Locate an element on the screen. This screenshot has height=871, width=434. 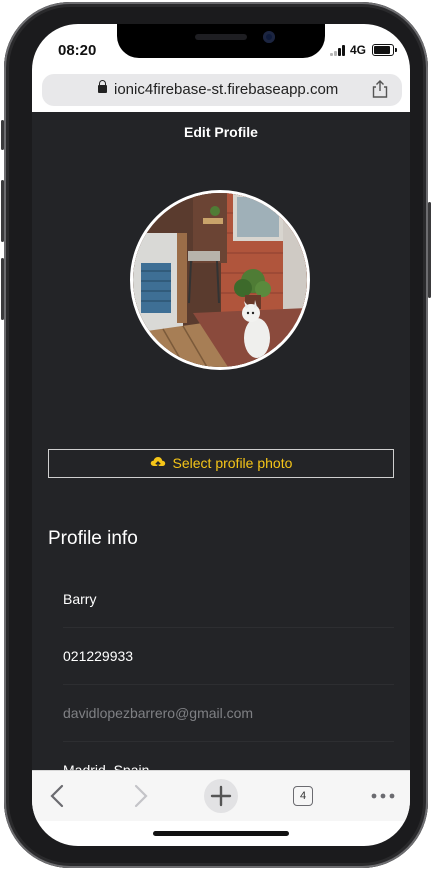
phone-input: 021229933 is located at coordinates (228, 656).